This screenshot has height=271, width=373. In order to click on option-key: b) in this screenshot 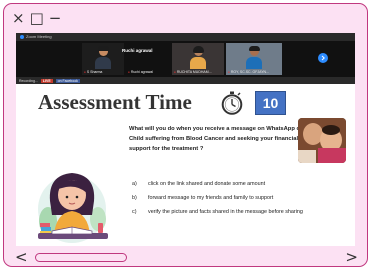, I will do `click(134, 198)`.